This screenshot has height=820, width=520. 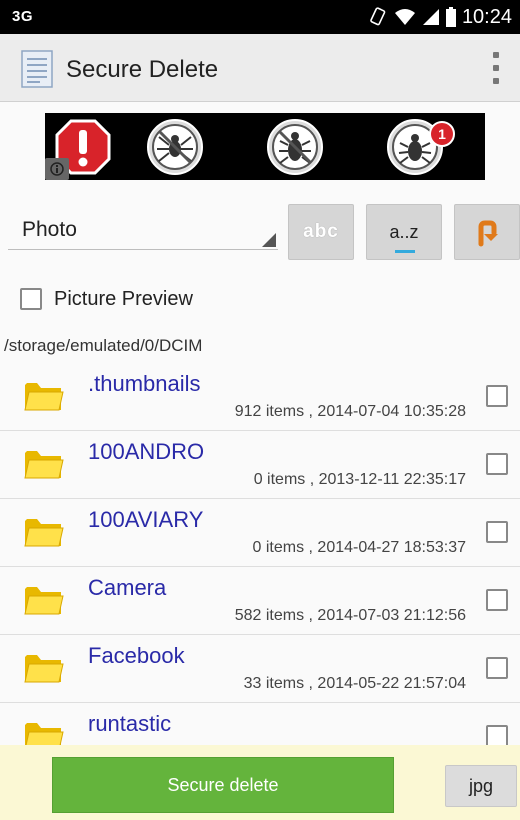 I want to click on ad-info-icon, so click(x=57, y=169).